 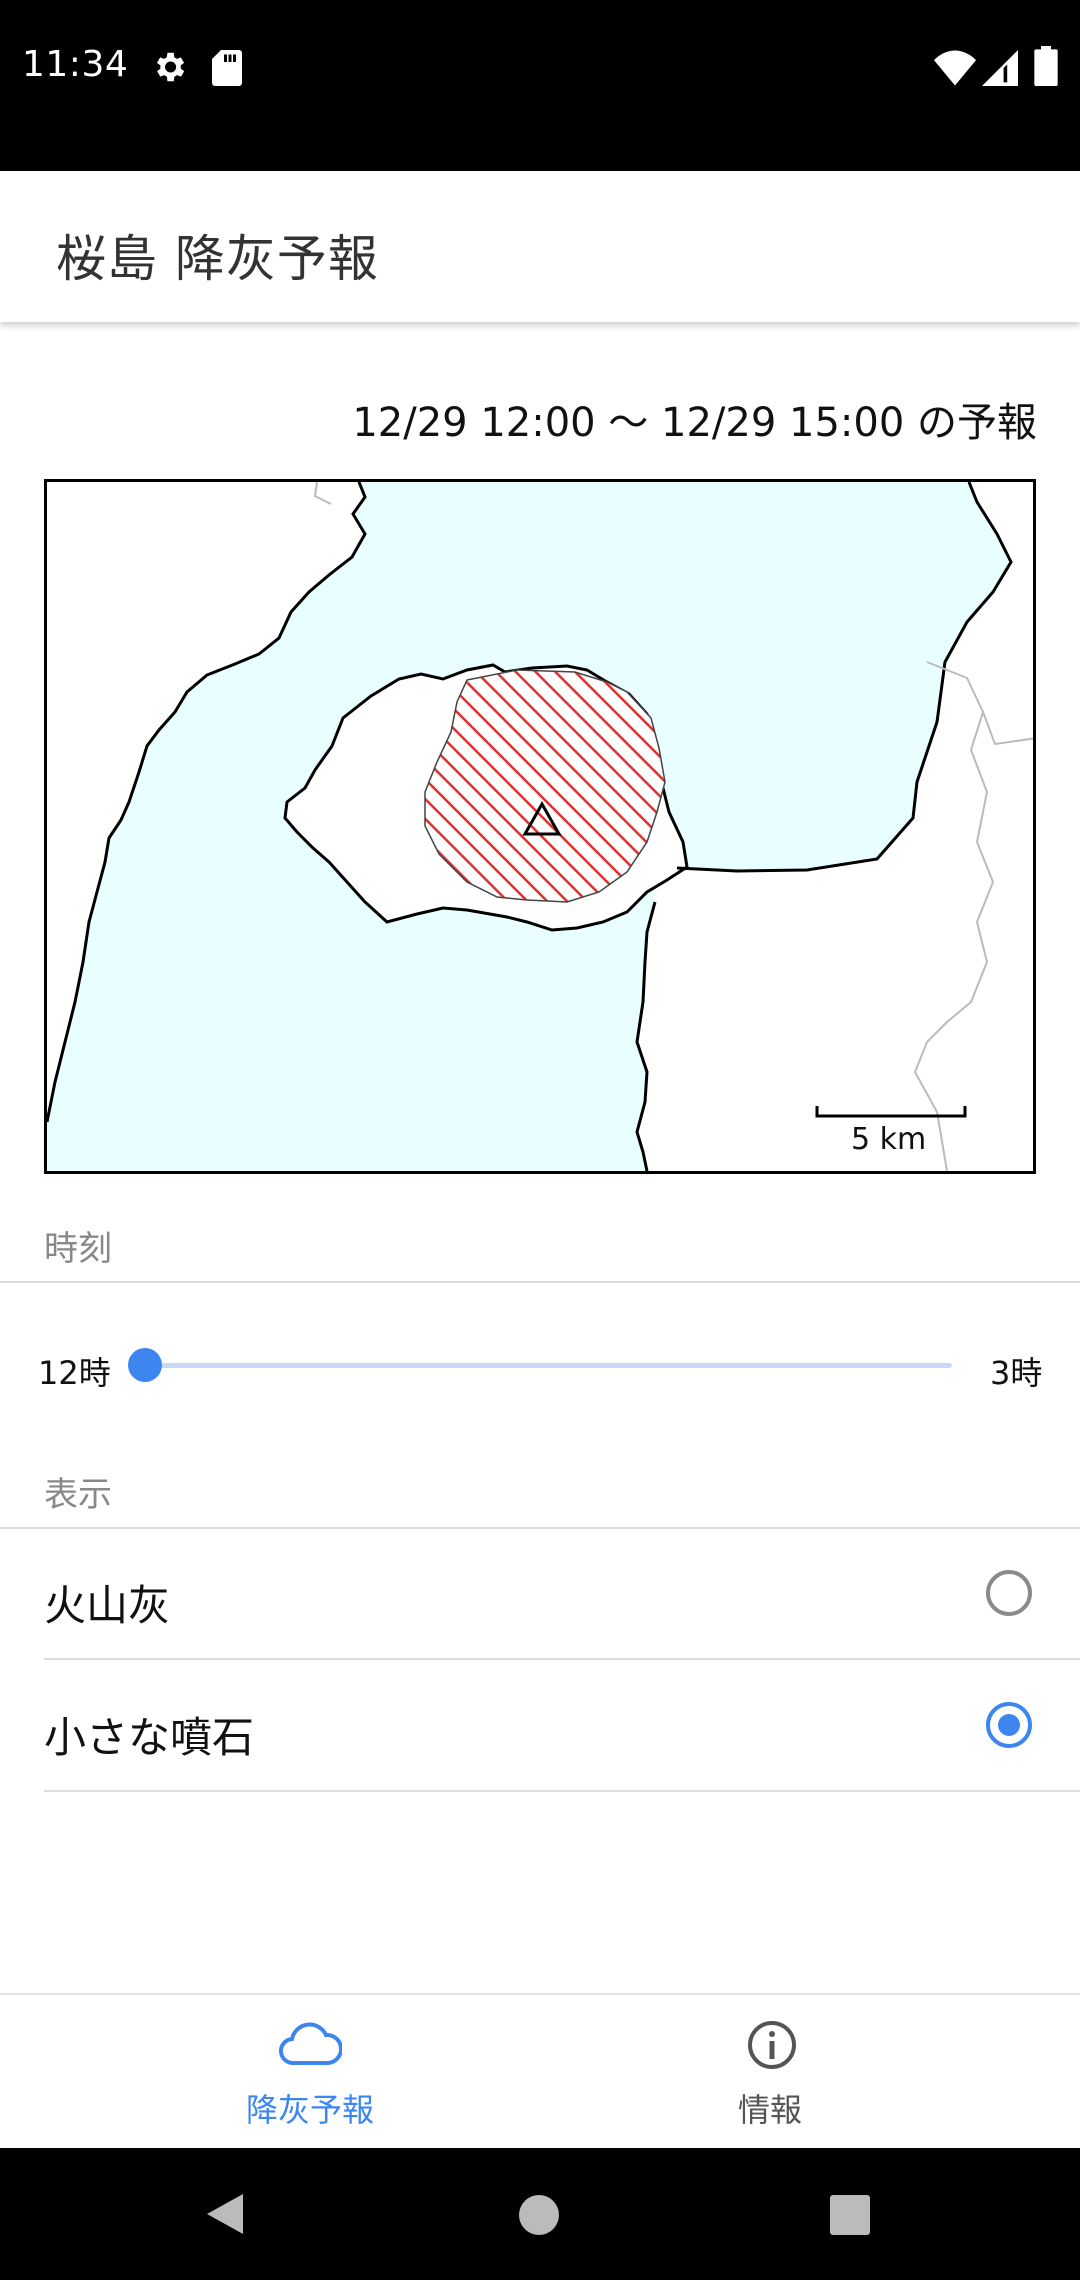 What do you see at coordinates (1046, 66) in the screenshot?
I see `battery-icon` at bounding box center [1046, 66].